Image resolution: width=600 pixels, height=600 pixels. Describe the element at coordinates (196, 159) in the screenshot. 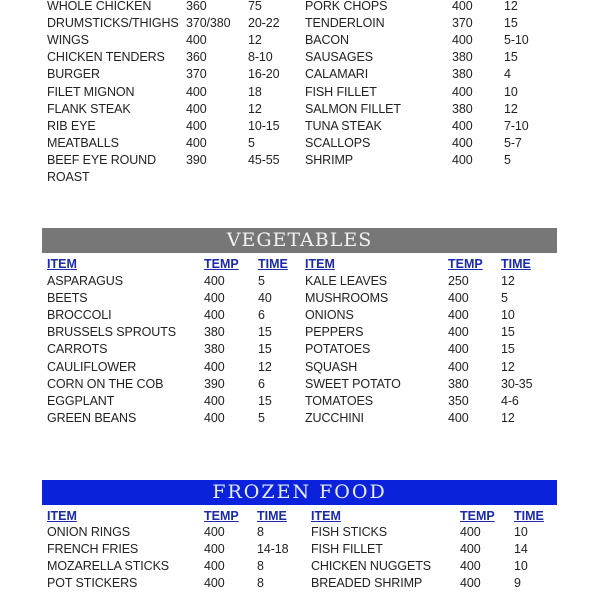

I see `cell-temp: 390` at that location.